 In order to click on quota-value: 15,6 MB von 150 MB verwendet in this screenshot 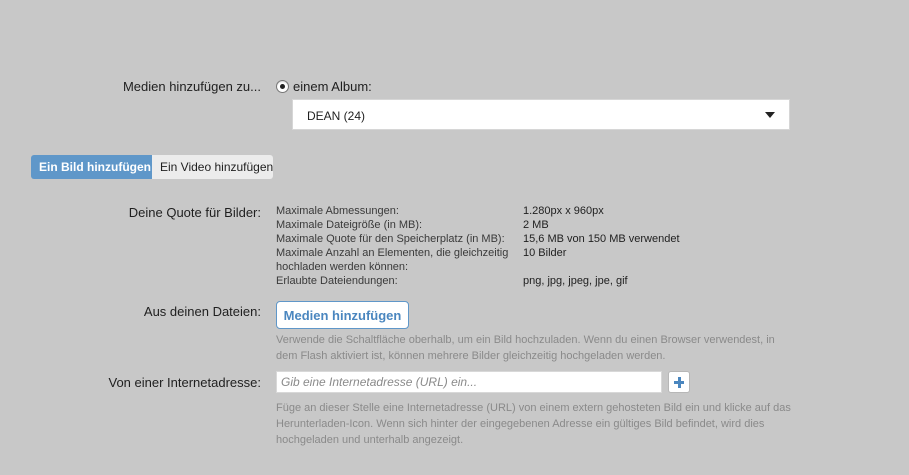, I will do `click(601, 239)`.